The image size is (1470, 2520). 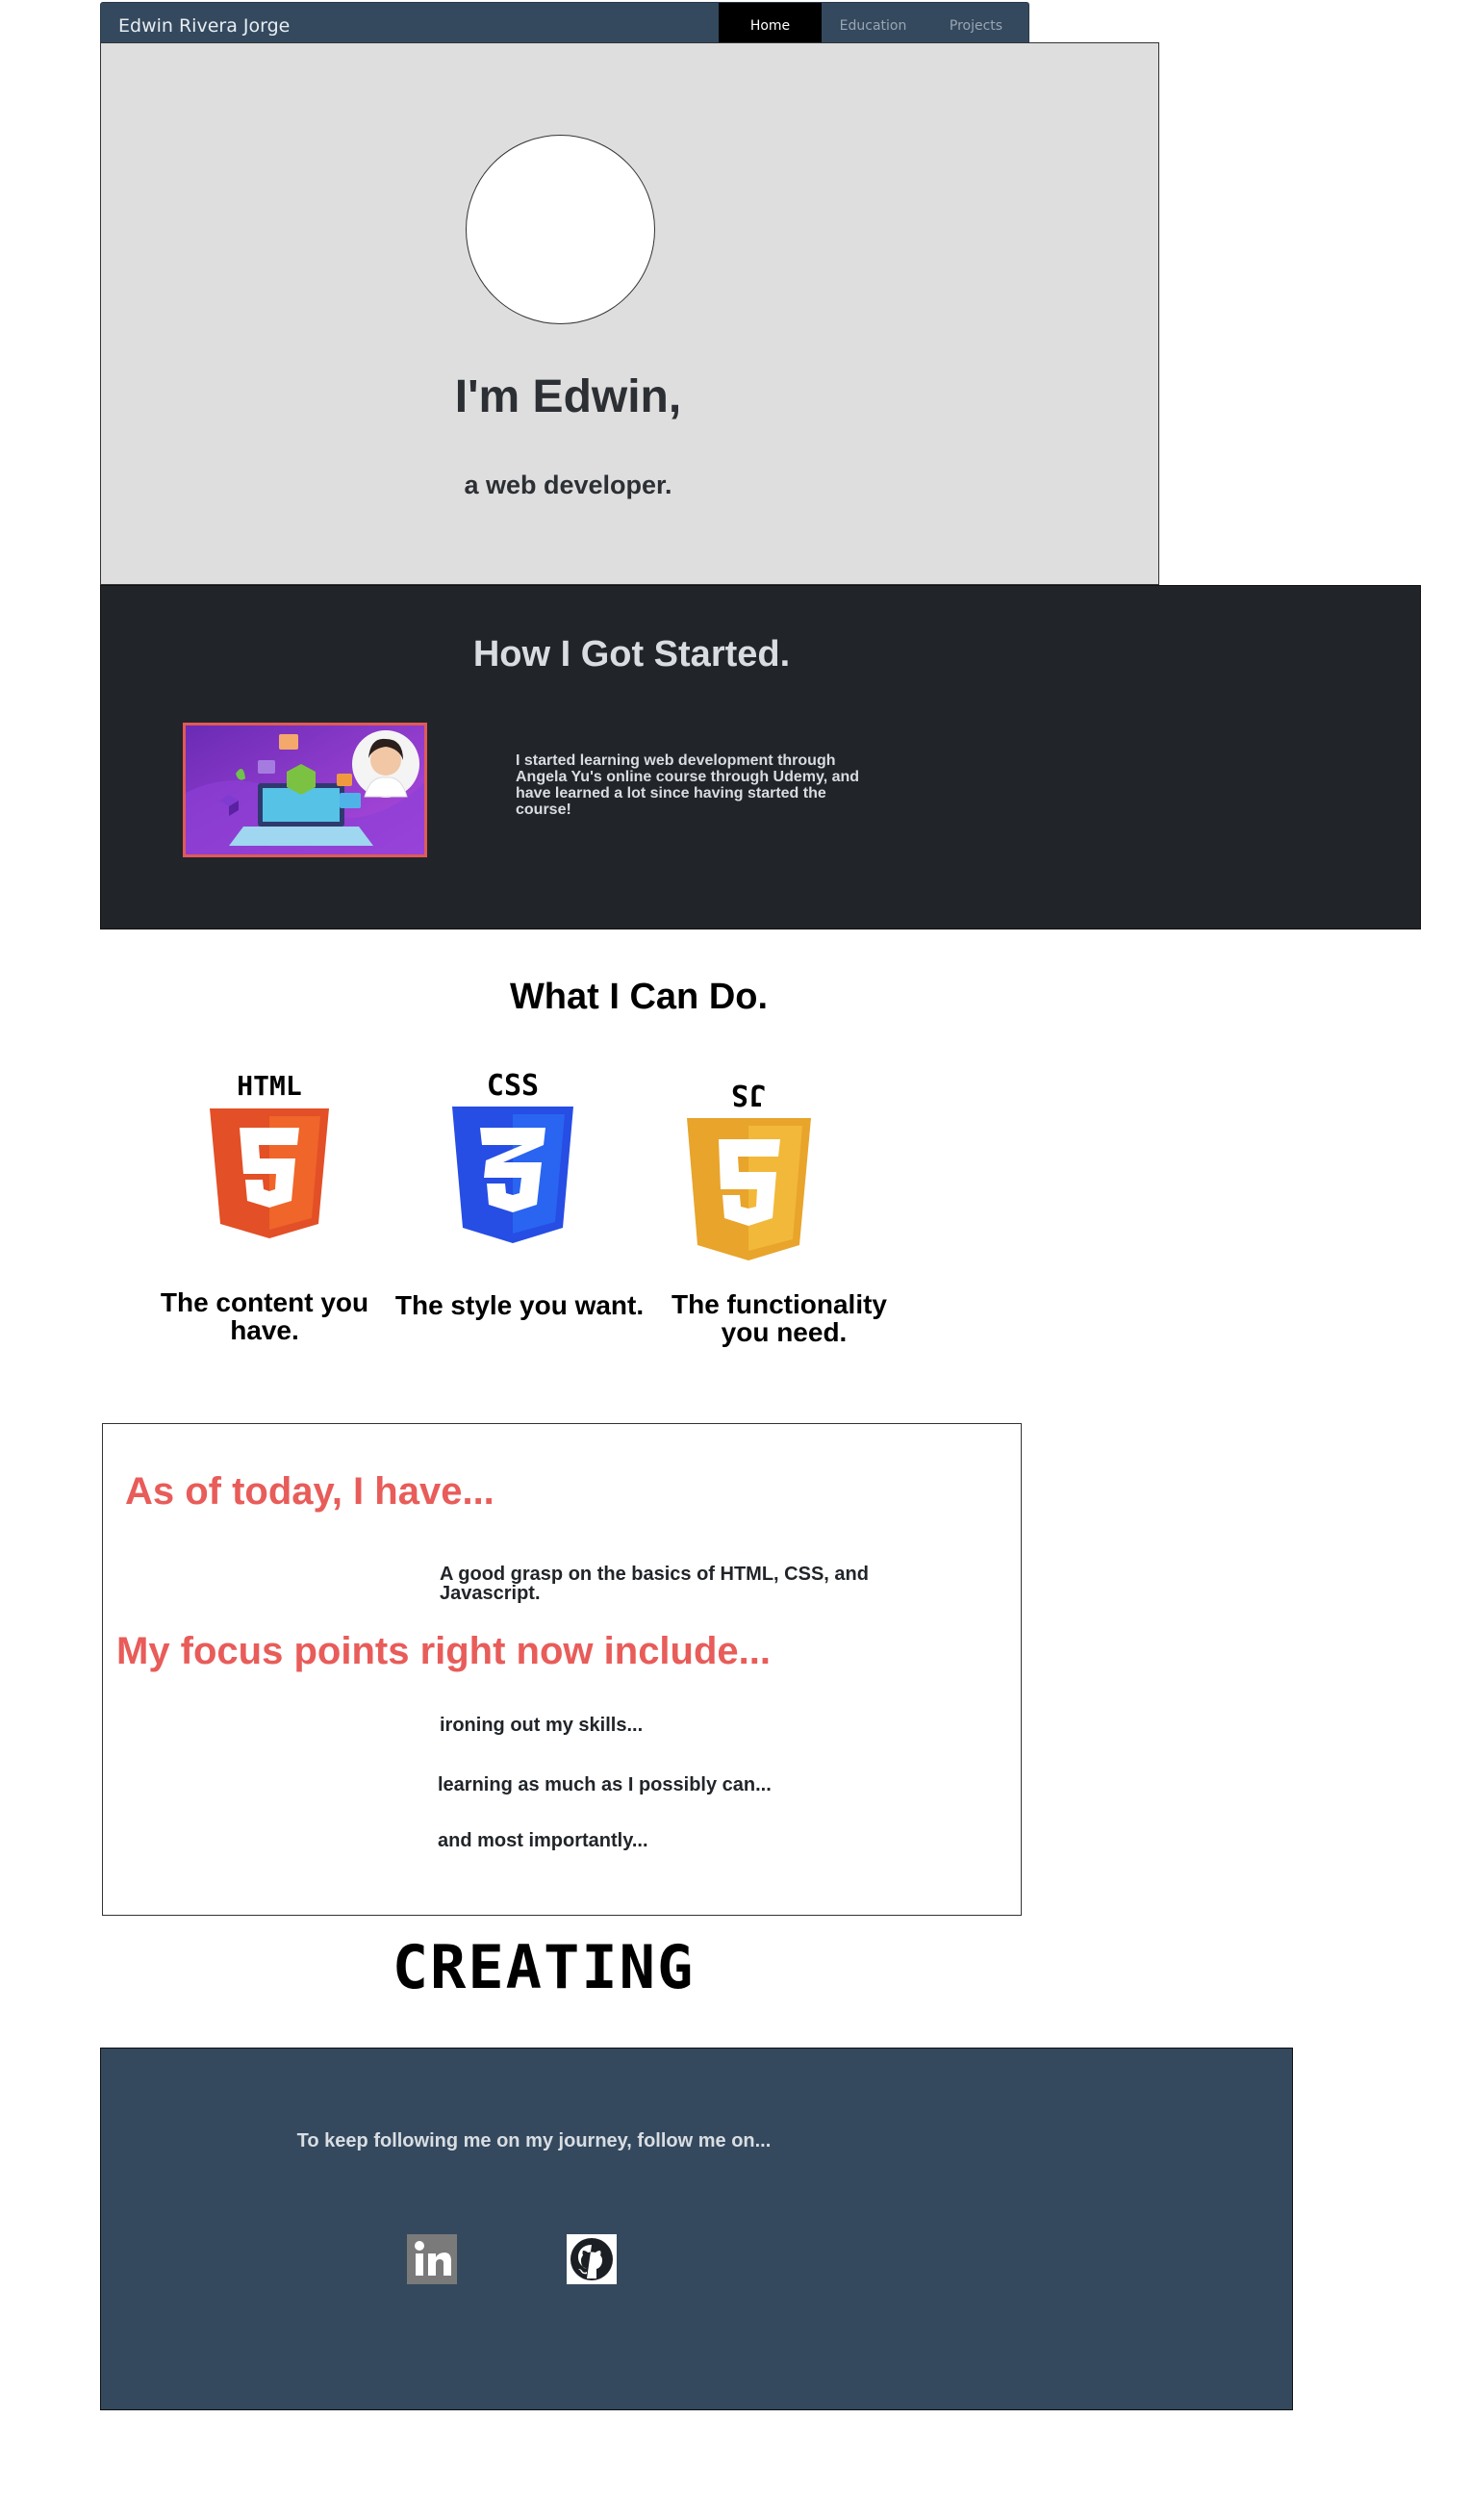 I want to click on hero-title: I'm Edwin,, so click(x=568, y=396).